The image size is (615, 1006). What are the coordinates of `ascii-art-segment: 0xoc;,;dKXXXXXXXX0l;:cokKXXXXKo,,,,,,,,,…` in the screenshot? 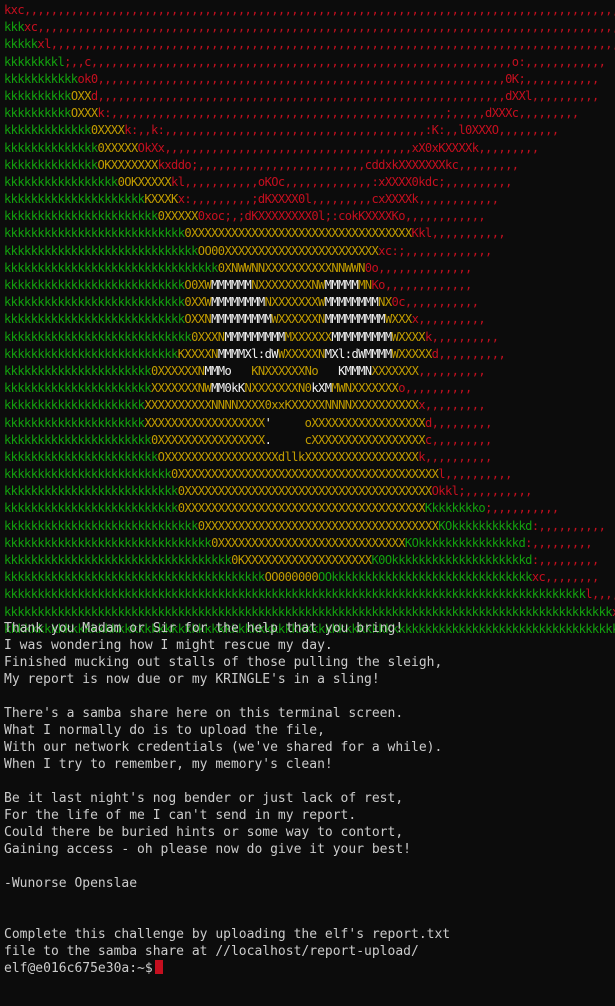 It's located at (341, 216).